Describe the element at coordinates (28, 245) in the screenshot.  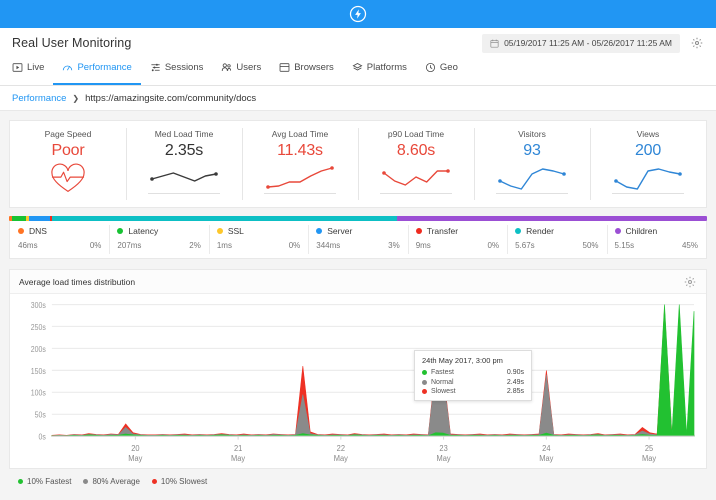
I see `breakdown-time: 46ms` at that location.